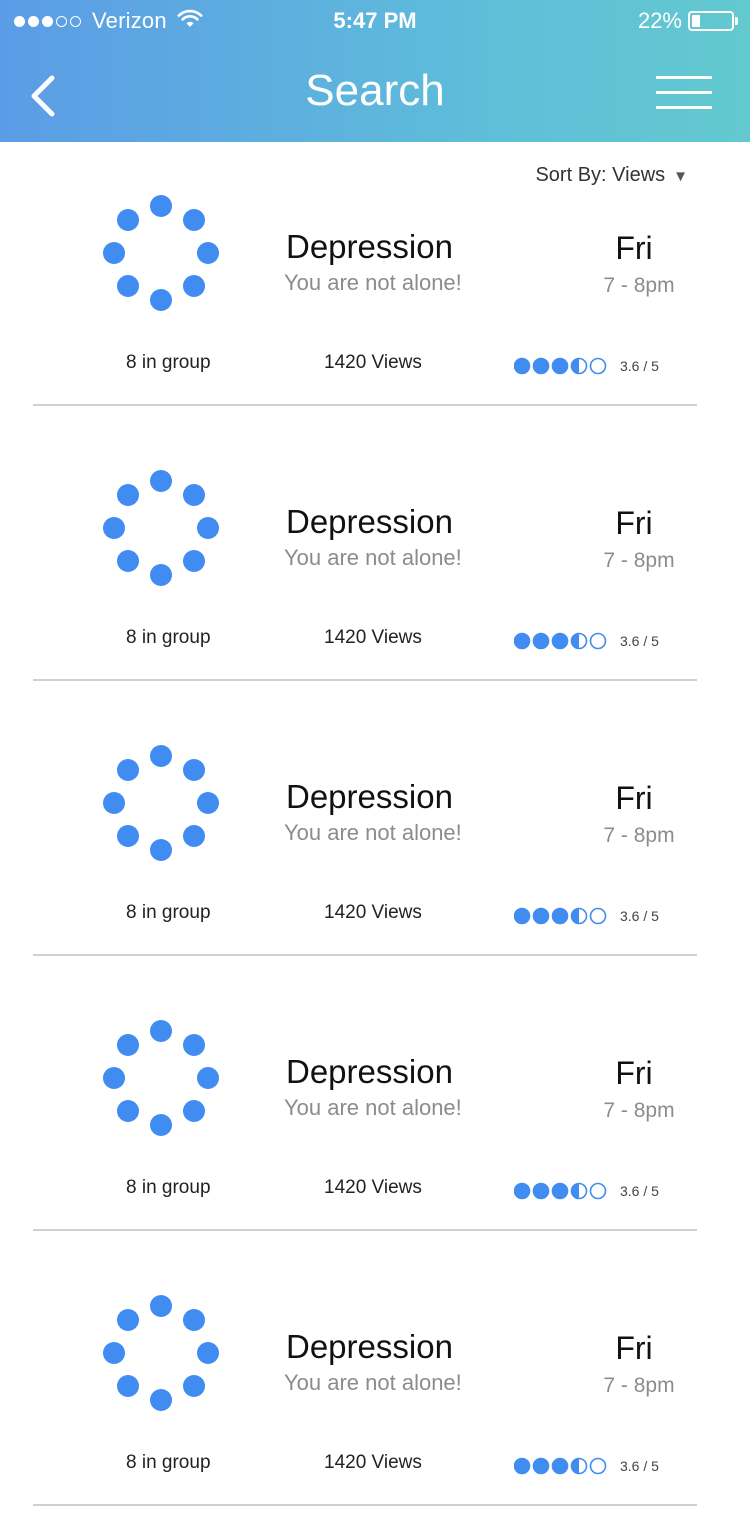  I want to click on menu-button, so click(685, 93).